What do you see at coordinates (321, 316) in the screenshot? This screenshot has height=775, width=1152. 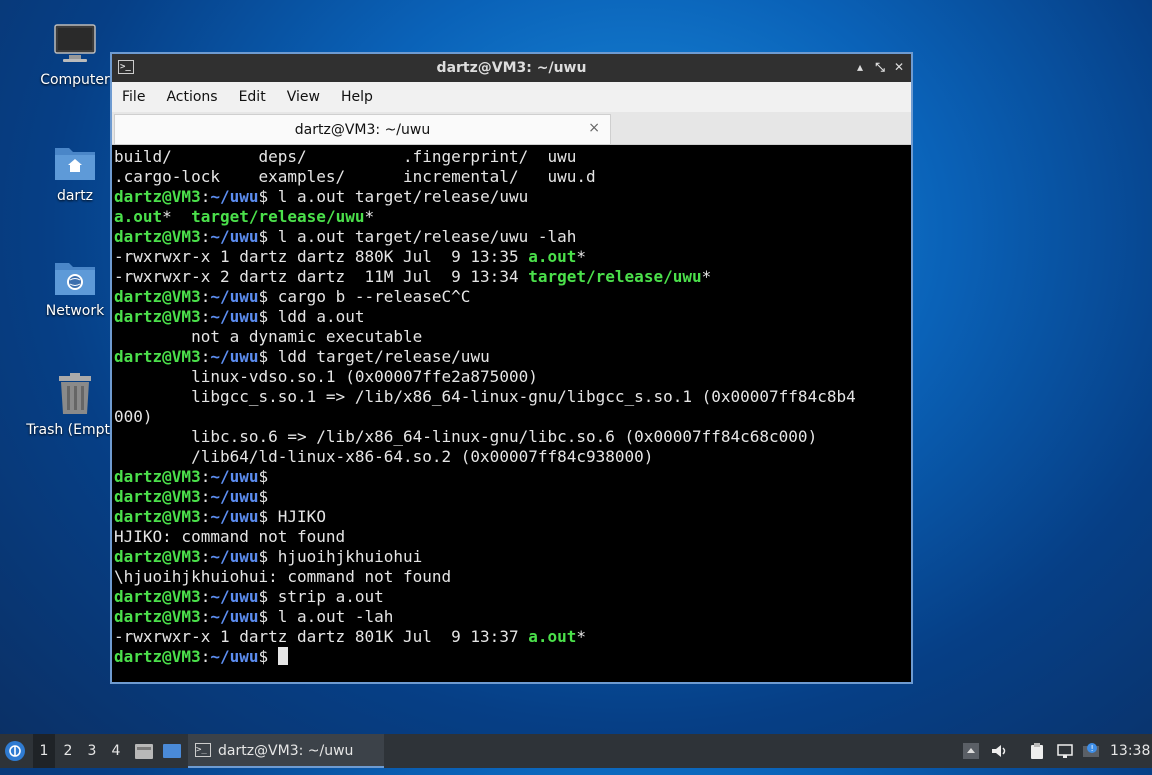 I see `terminal-text: ldd a.out` at bounding box center [321, 316].